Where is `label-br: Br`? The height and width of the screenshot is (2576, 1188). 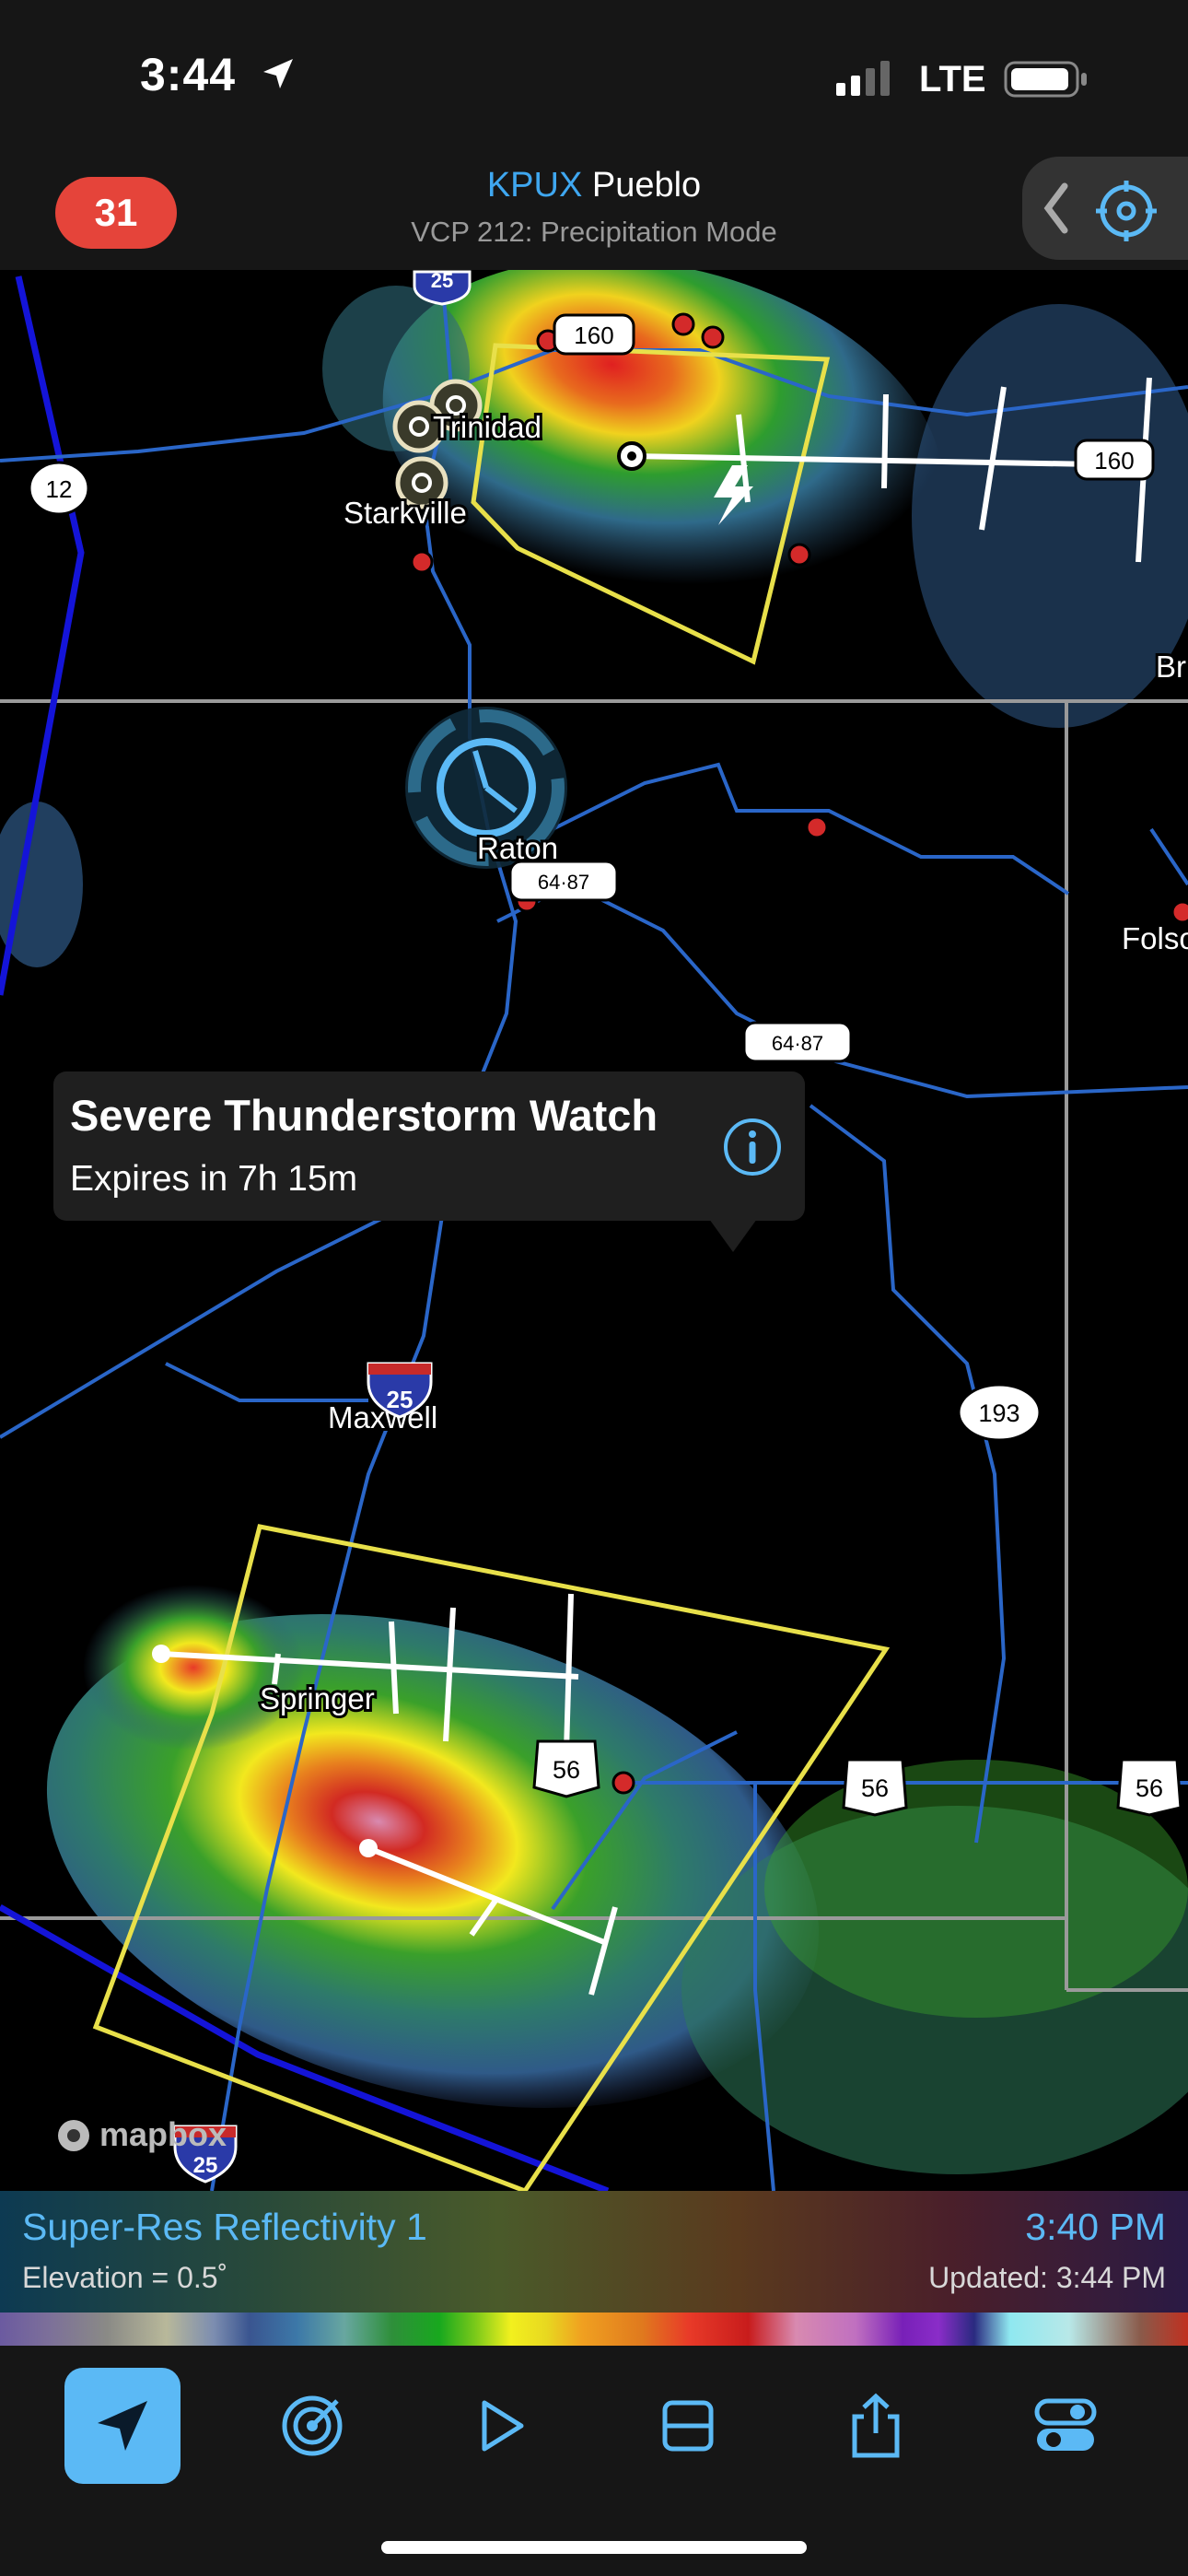
label-br: Br is located at coordinates (1171, 667).